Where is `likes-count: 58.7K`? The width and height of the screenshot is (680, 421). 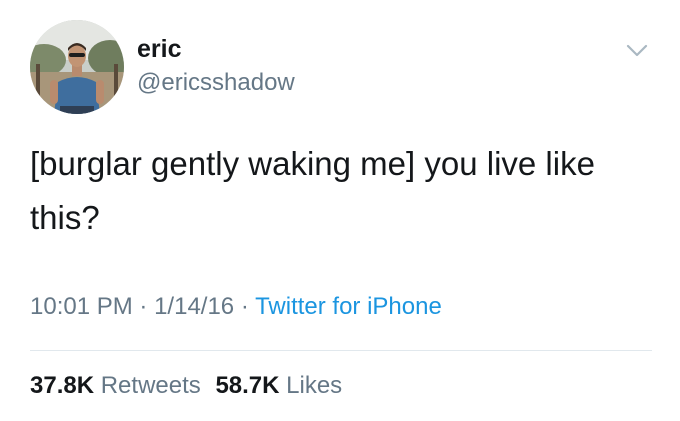 likes-count: 58.7K is located at coordinates (247, 385).